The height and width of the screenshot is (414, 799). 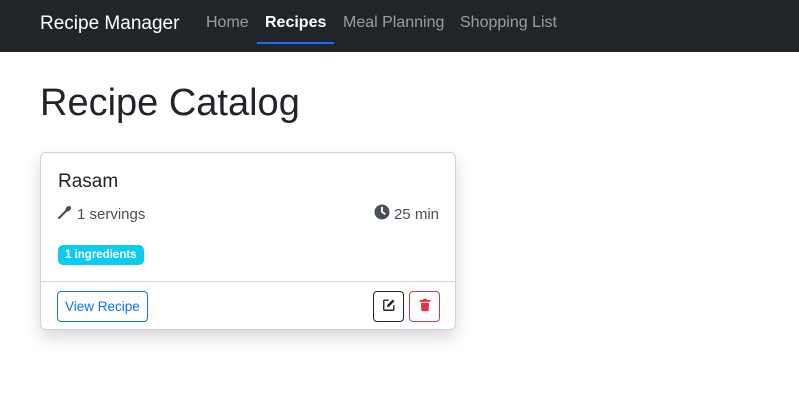 What do you see at coordinates (295, 43) in the screenshot?
I see `active-nav-indicator` at bounding box center [295, 43].